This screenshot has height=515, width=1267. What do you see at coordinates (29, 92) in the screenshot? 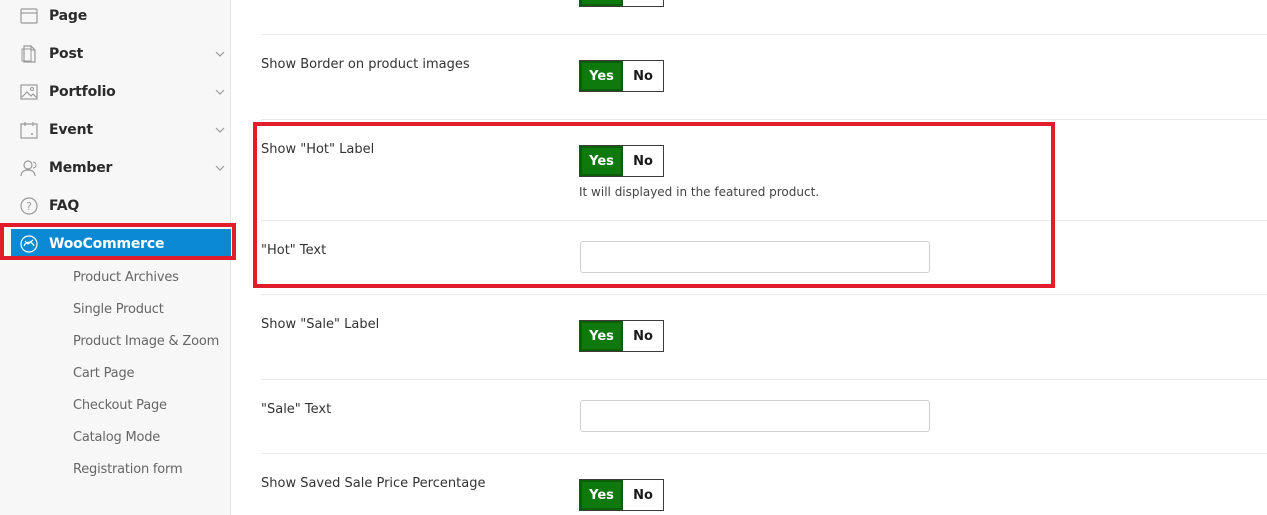
I see `portfolio-icon` at bounding box center [29, 92].